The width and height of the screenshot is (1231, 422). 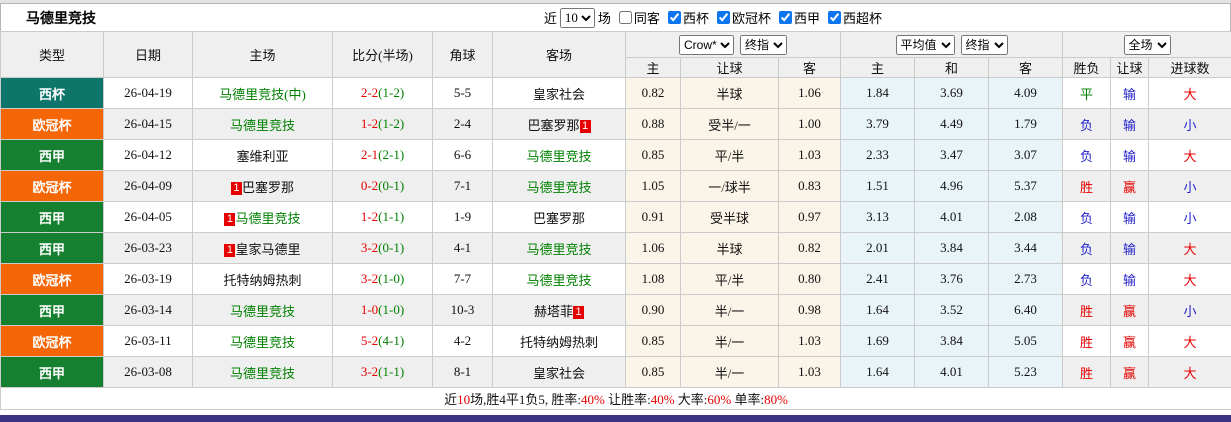 What do you see at coordinates (383, 279) in the screenshot?
I see `score-cell: 3-2(1-0)` at bounding box center [383, 279].